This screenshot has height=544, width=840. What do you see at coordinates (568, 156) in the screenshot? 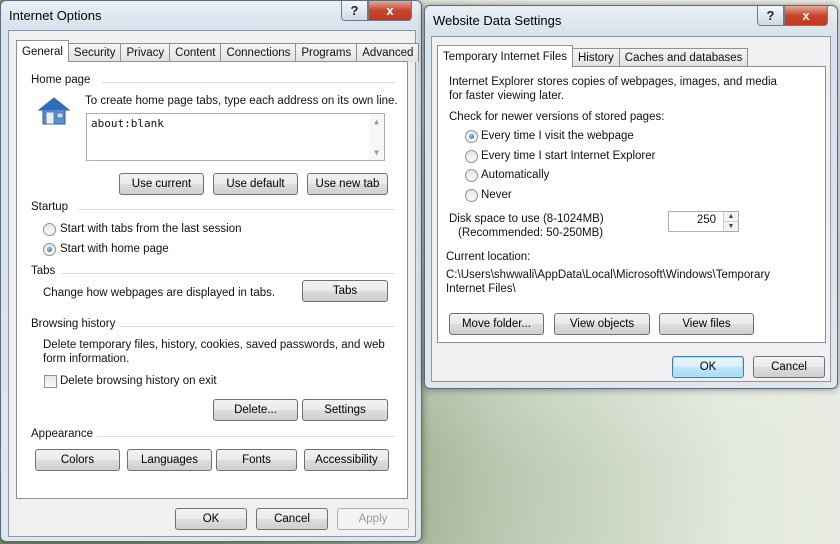
I see `every-start-label: Every time I start Internet Explorer` at bounding box center [568, 156].